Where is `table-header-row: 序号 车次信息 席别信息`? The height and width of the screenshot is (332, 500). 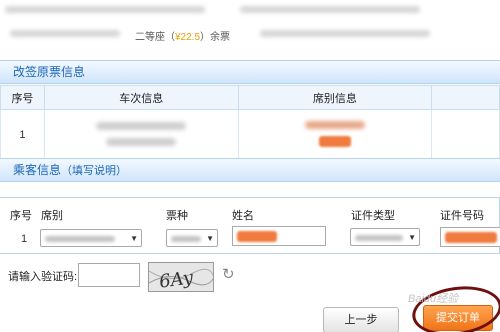
table-header-row: 序号 车次信息 席别信息 is located at coordinates (250, 97).